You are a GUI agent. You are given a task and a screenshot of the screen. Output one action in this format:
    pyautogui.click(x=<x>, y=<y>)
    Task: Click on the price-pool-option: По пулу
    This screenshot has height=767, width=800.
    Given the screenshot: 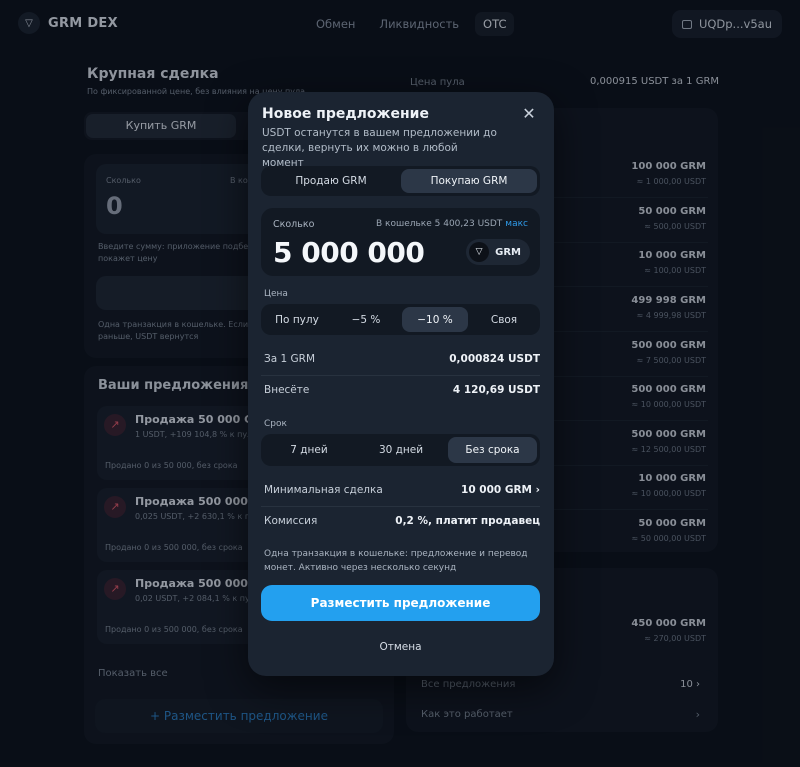 What is the action you would take?
    pyautogui.click(x=297, y=319)
    